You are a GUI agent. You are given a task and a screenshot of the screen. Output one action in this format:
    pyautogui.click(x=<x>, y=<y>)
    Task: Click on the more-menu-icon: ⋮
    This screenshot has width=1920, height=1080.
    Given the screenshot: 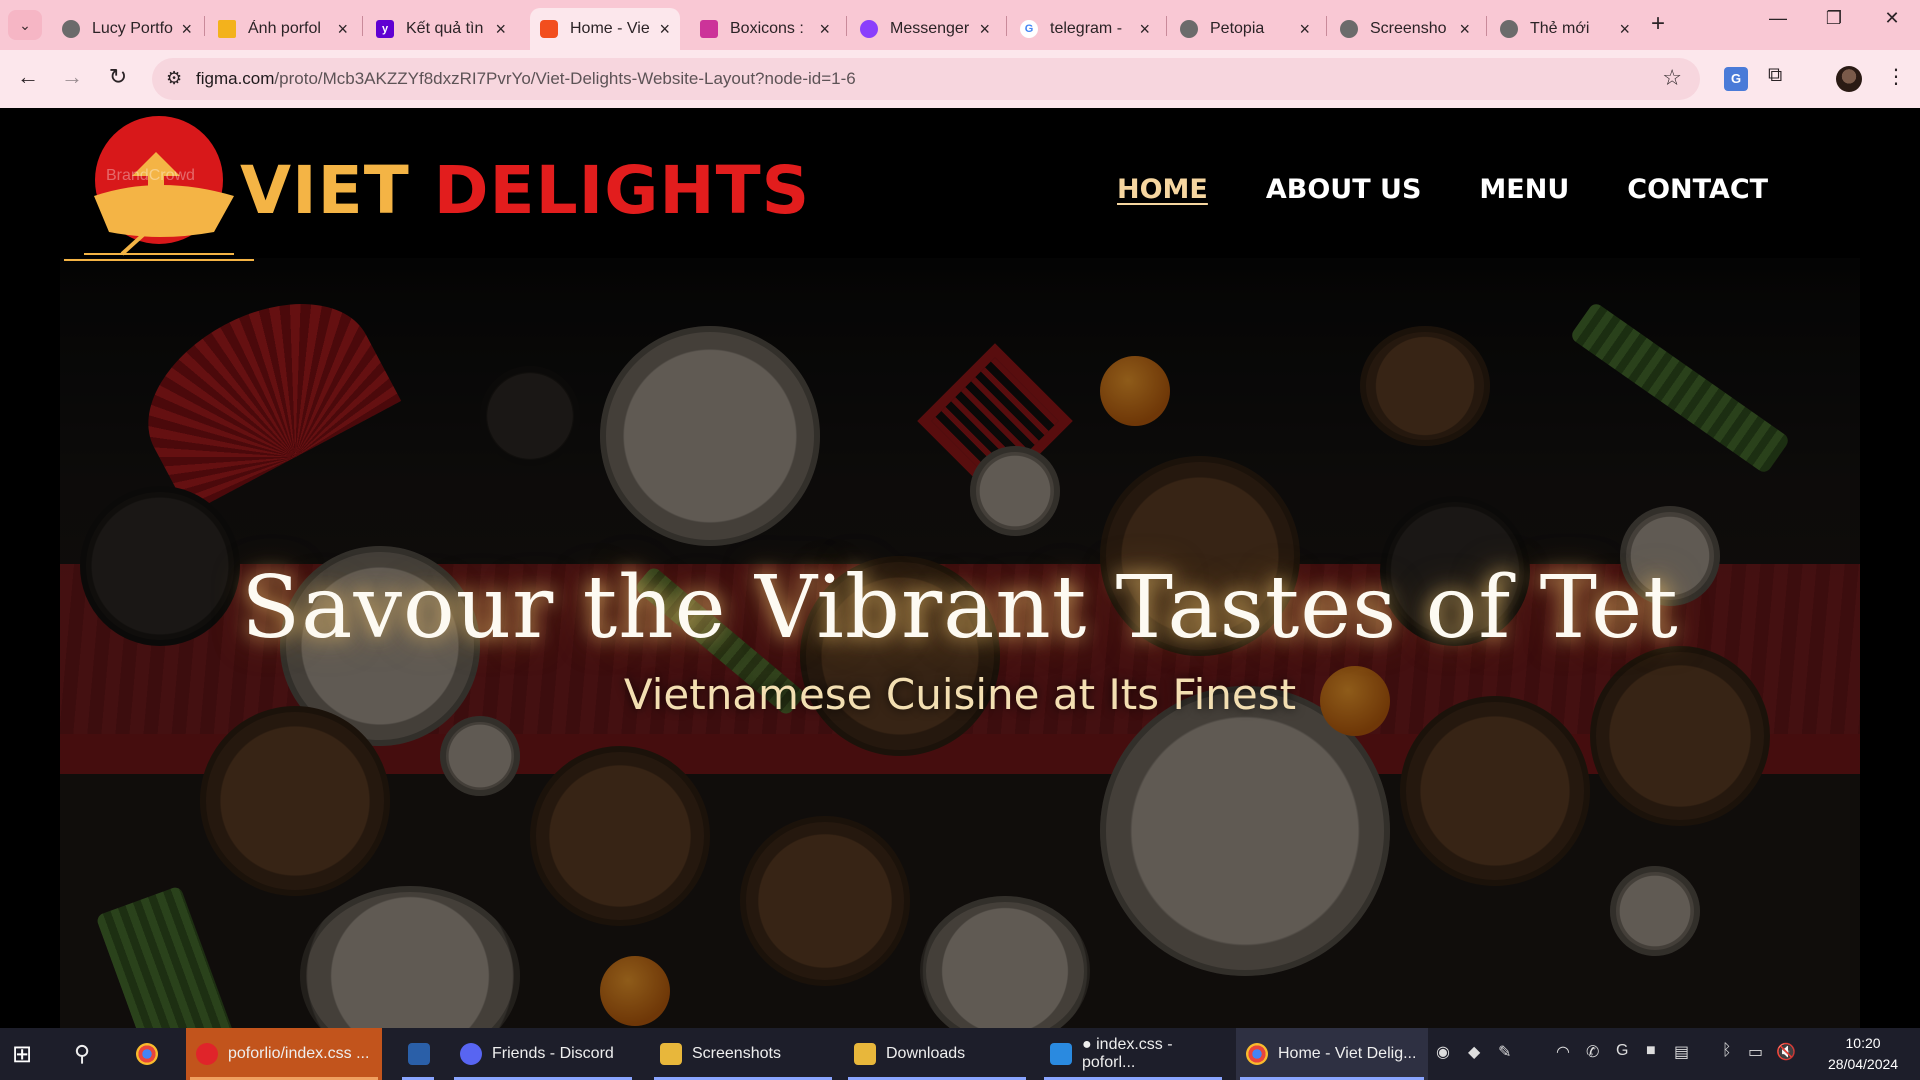 What is the action you would take?
    pyautogui.click(x=1896, y=76)
    